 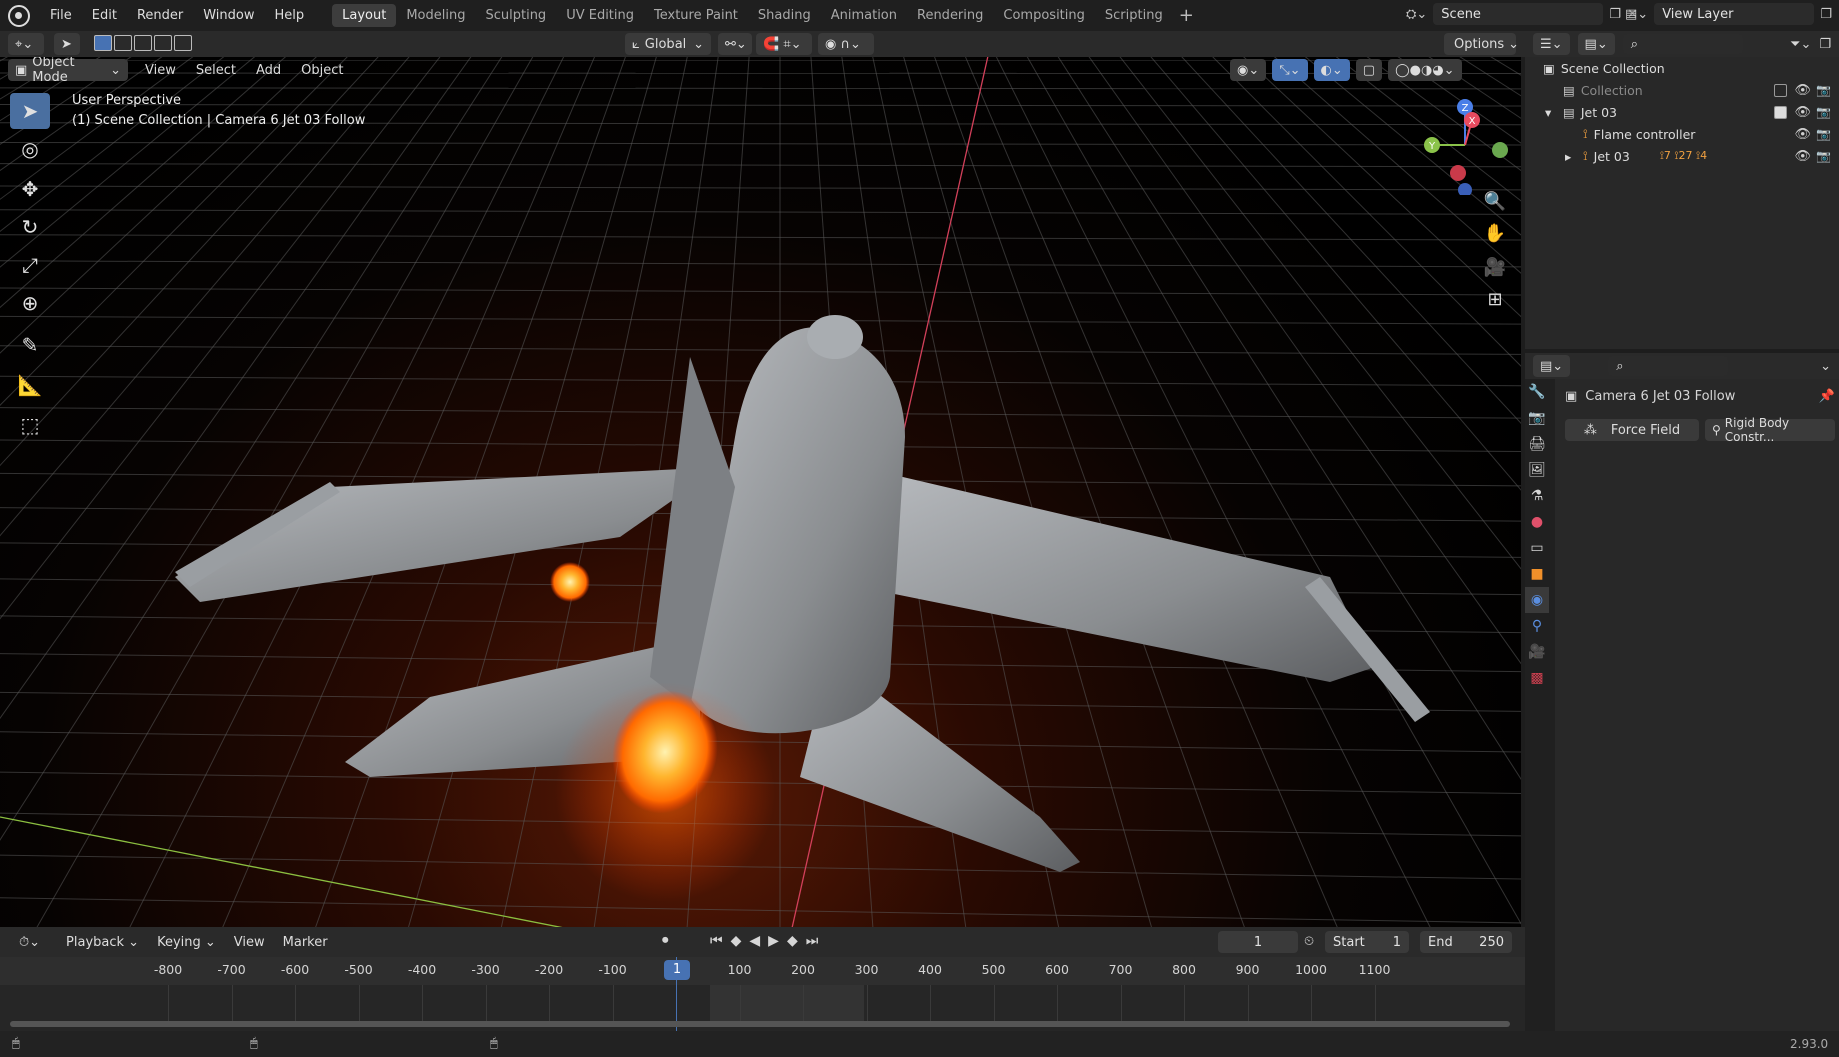 I want to click on output-tab-icon: 🖨, so click(x=1537, y=444).